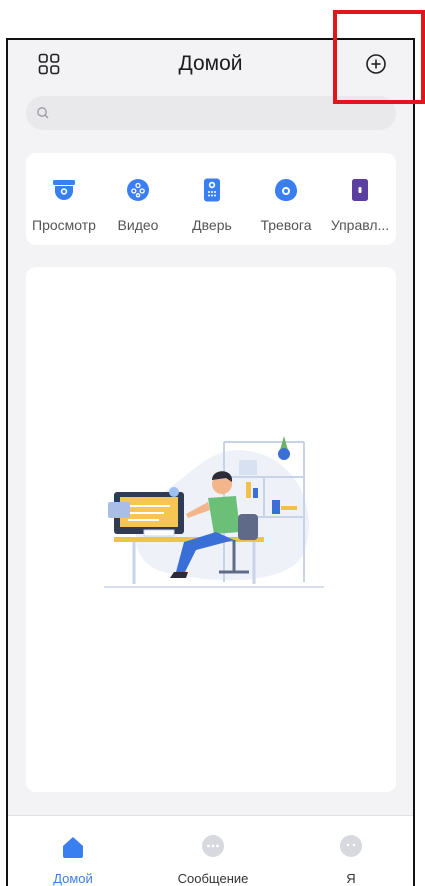 The image size is (425, 886). What do you see at coordinates (212, 190) in the screenshot?
I see `door-intercom-icon` at bounding box center [212, 190].